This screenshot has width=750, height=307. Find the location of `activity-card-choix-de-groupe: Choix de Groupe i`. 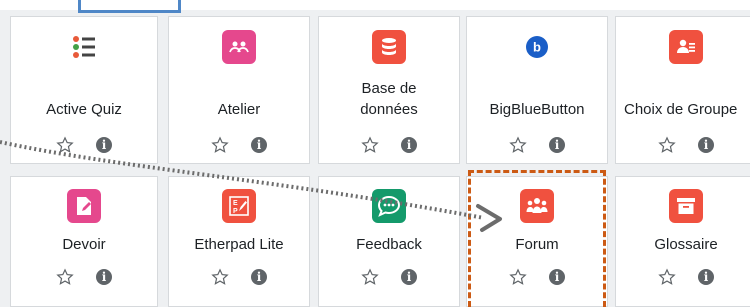

activity-card-choix-de-groupe: Choix de Groupe i is located at coordinates (682, 90).